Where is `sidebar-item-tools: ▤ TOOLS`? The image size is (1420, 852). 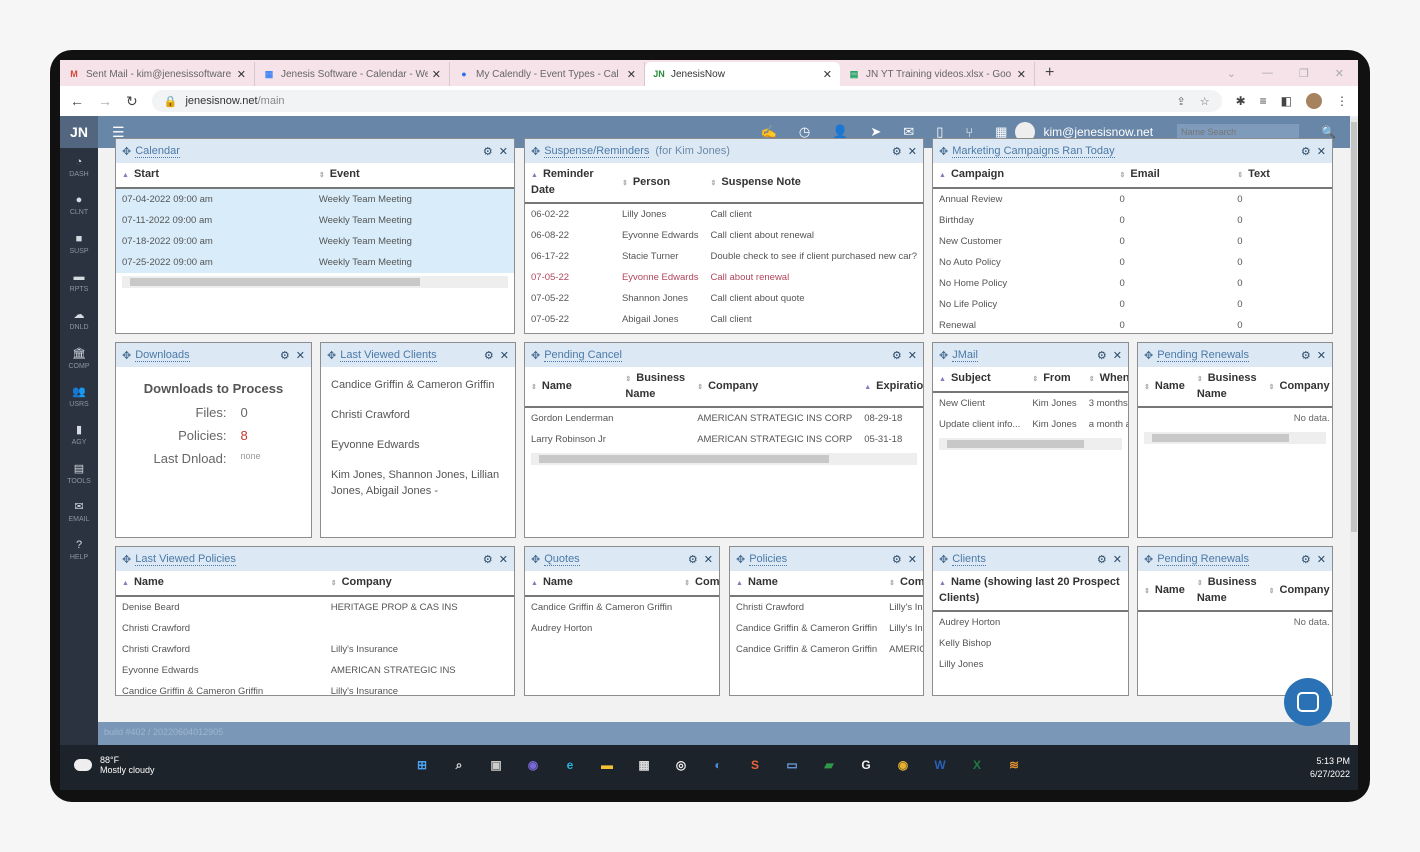 sidebar-item-tools: ▤ TOOLS is located at coordinates (79, 473).